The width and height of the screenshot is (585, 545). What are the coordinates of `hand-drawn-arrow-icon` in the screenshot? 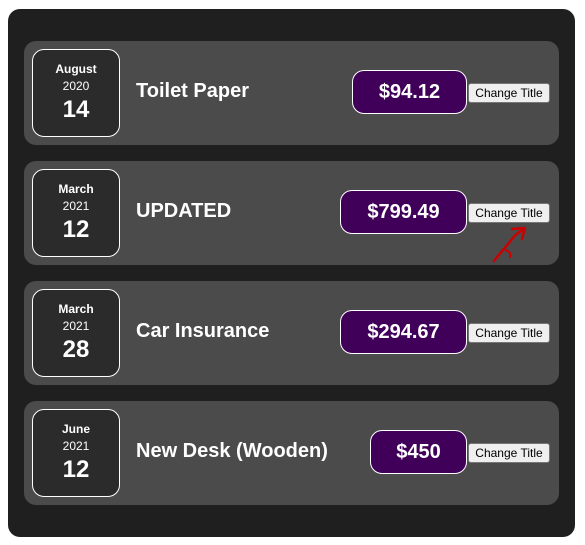 It's located at (509, 244).